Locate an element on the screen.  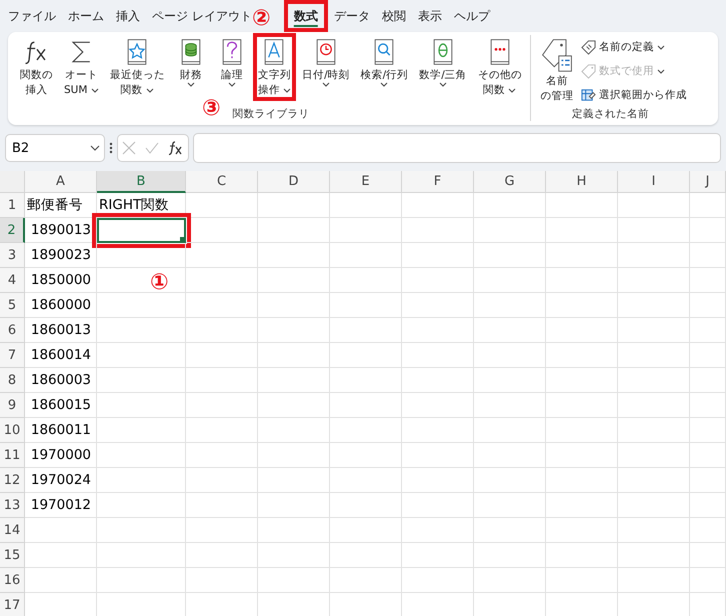
row-header: 4 is located at coordinates (12, 280).